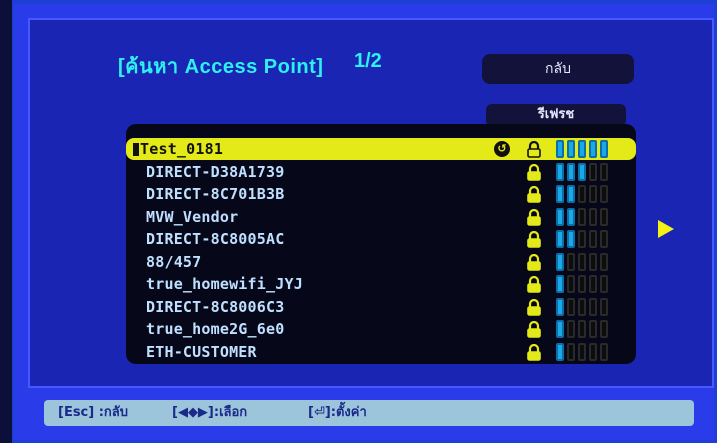  Describe the element at coordinates (6, 221) in the screenshot. I see `screen-edge` at that location.